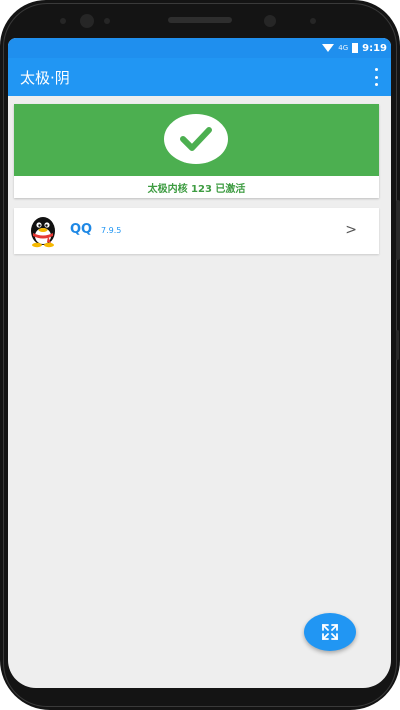 Image resolution: width=400 pixels, height=710 pixels. Describe the element at coordinates (397, 345) in the screenshot. I see `side-key` at that location.